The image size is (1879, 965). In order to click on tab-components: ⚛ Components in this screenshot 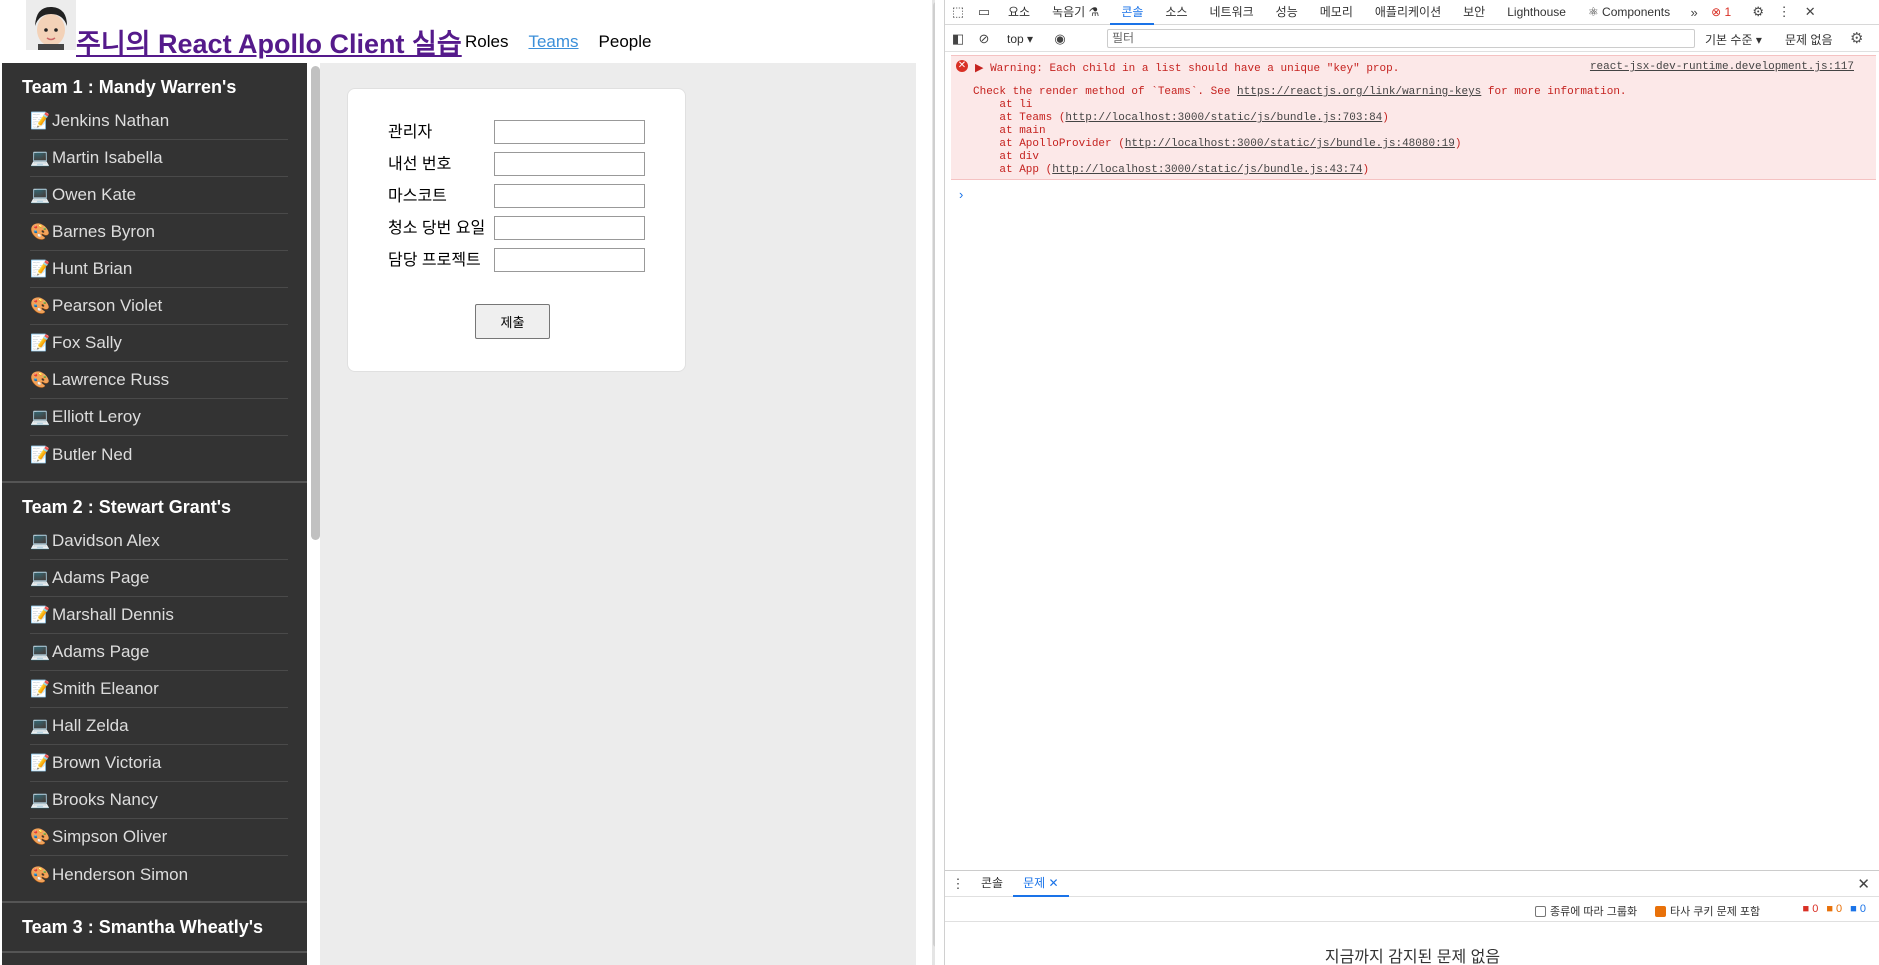, I will do `click(1629, 12)`.